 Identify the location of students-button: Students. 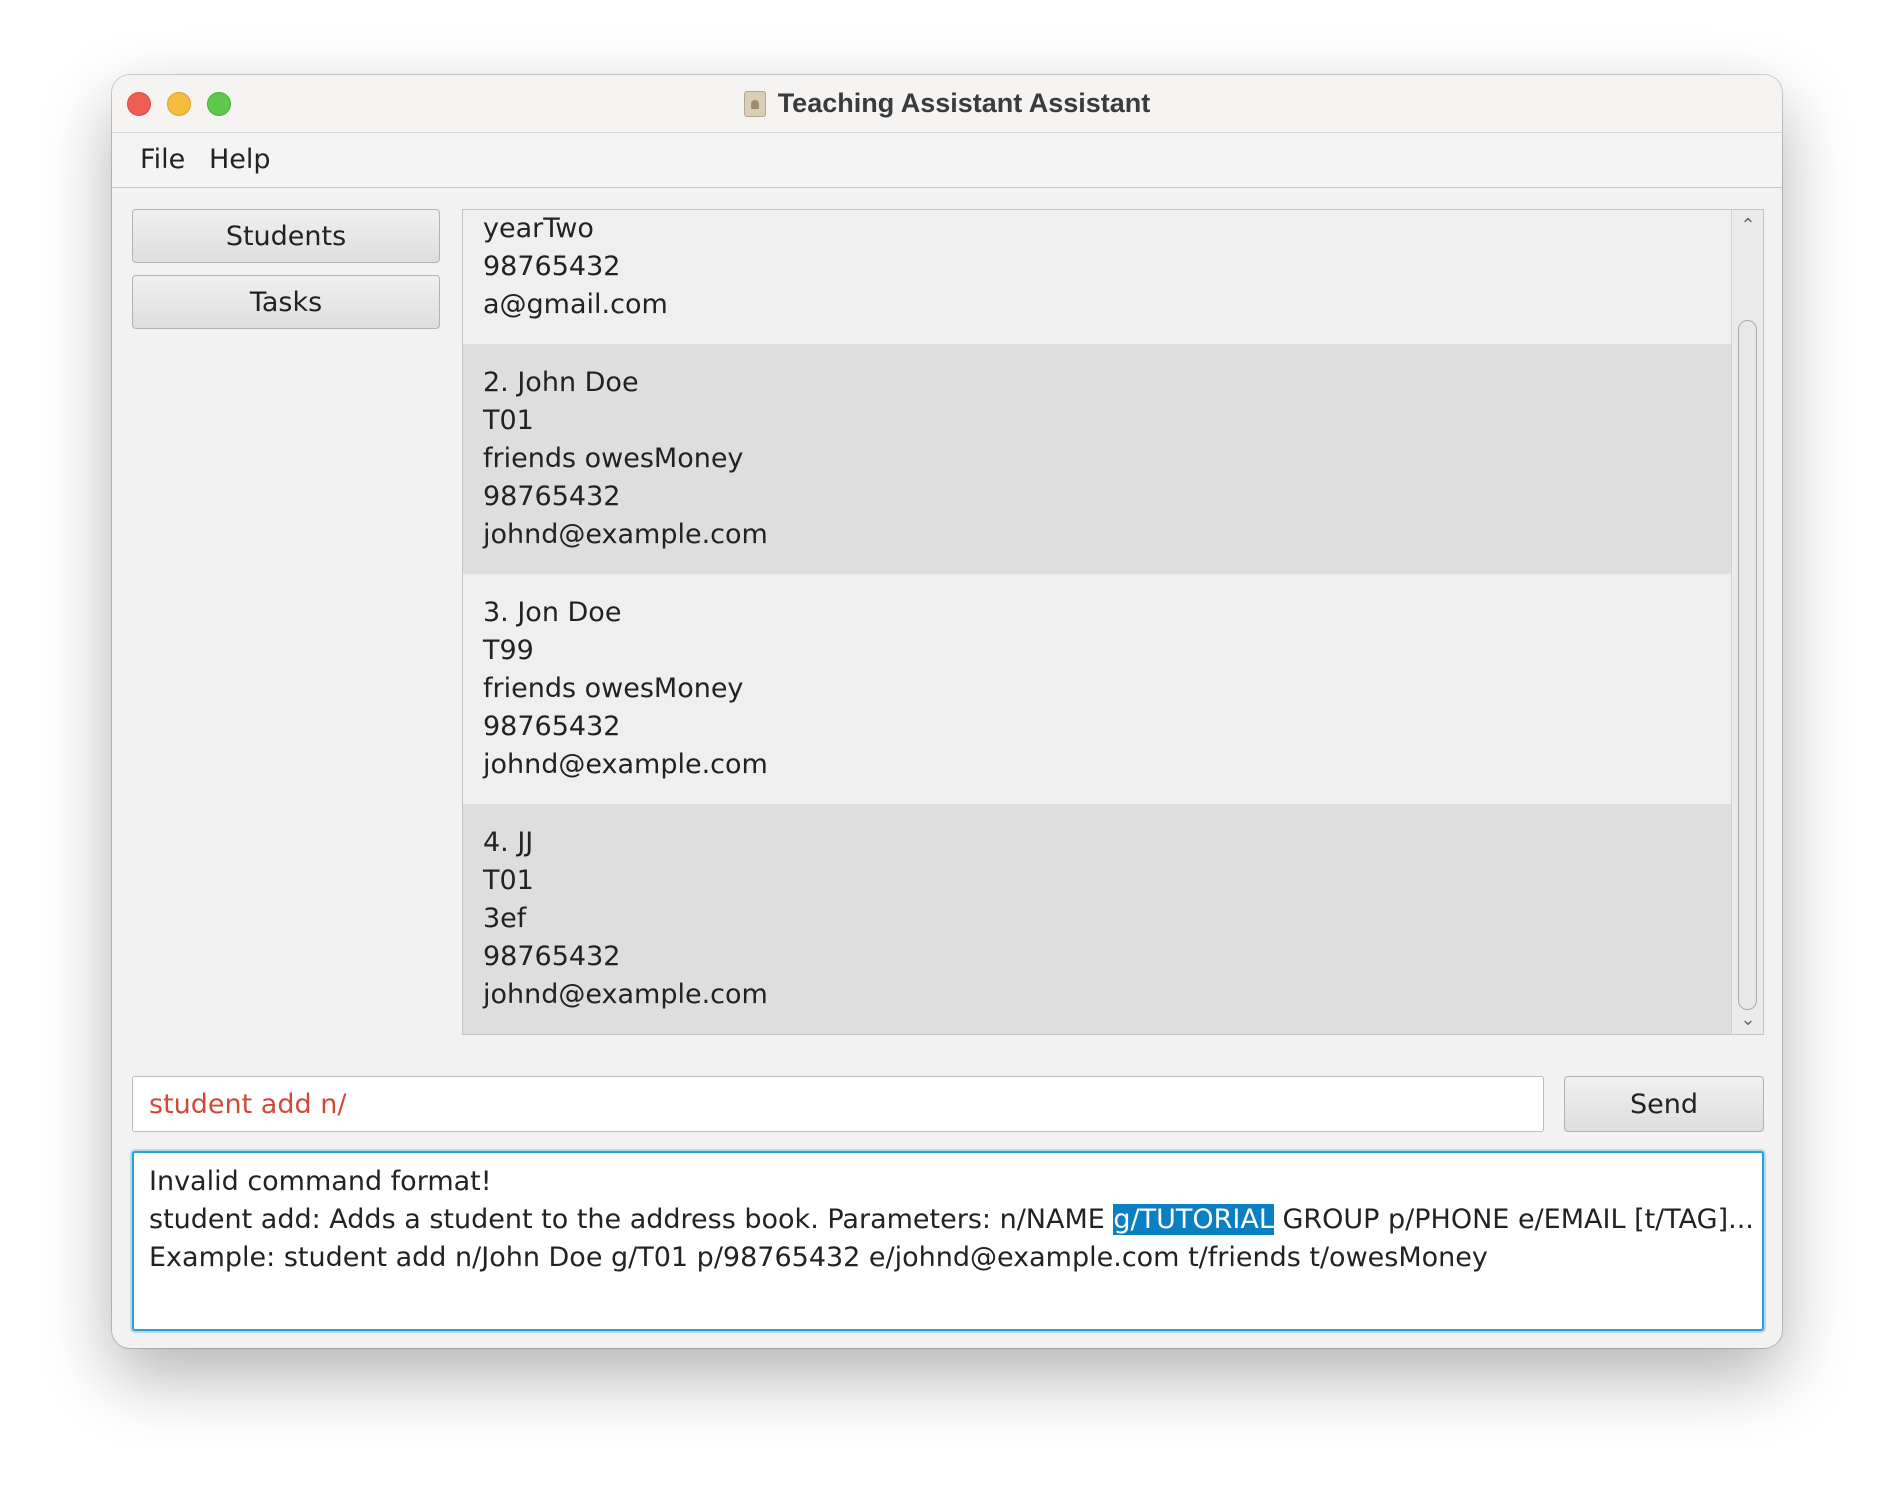
(286, 236).